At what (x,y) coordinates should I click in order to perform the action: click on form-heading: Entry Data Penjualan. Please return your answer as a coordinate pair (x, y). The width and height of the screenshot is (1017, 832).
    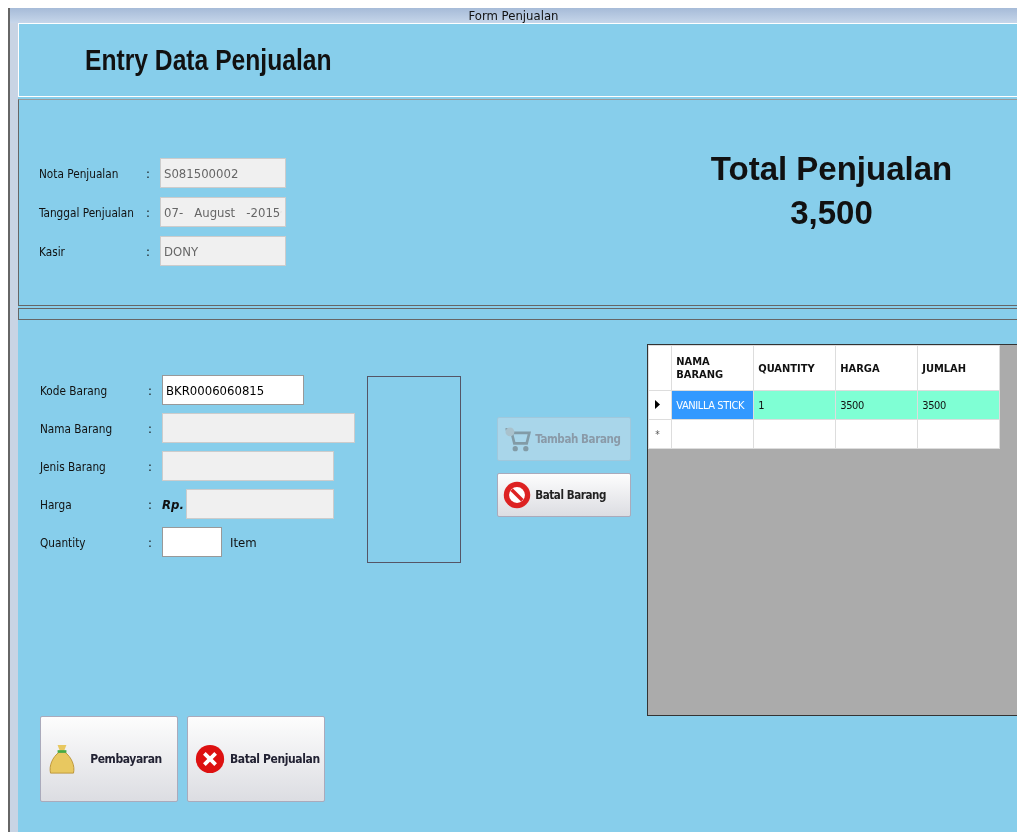
    Looking at the image, I should click on (208, 60).